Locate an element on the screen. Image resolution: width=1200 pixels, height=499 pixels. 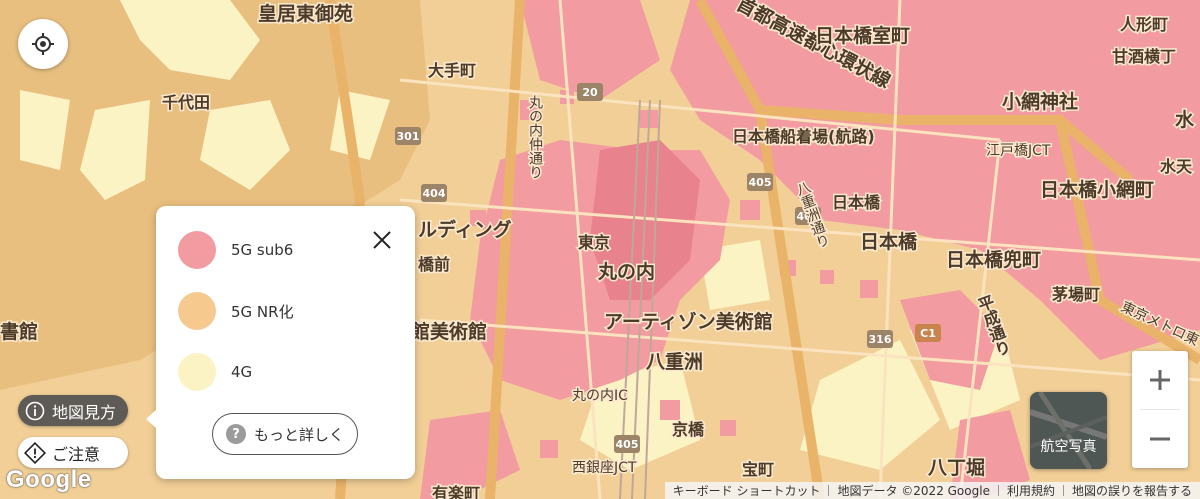
svg-text: C1 is located at coordinates (928, 333).